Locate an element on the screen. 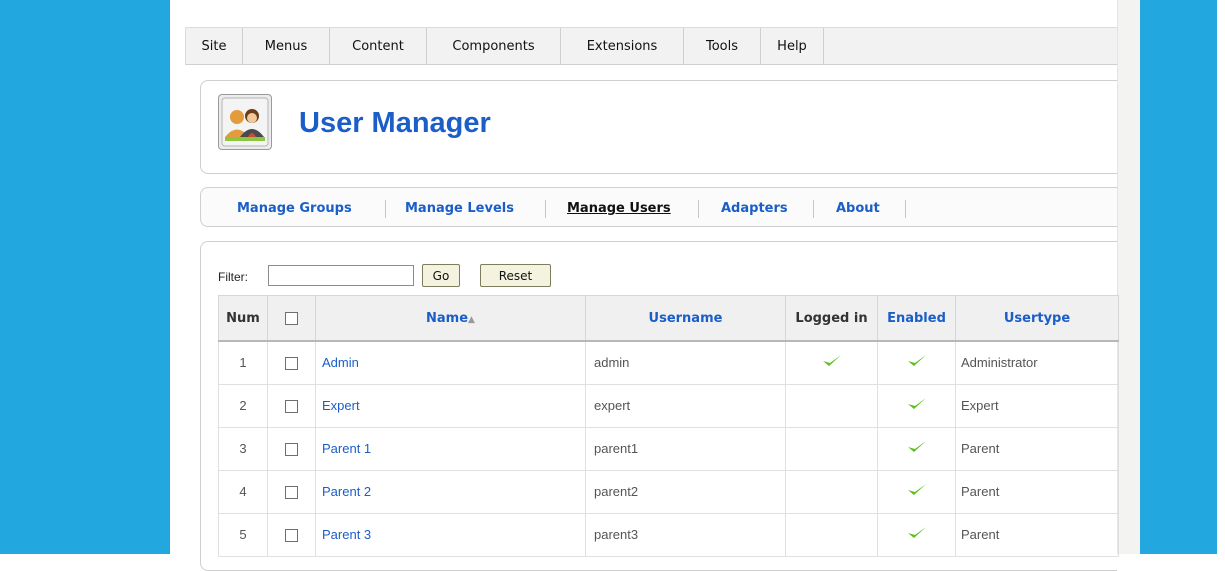  table-row: 3 Parent 1 parent1 Parent is located at coordinates (668, 448).